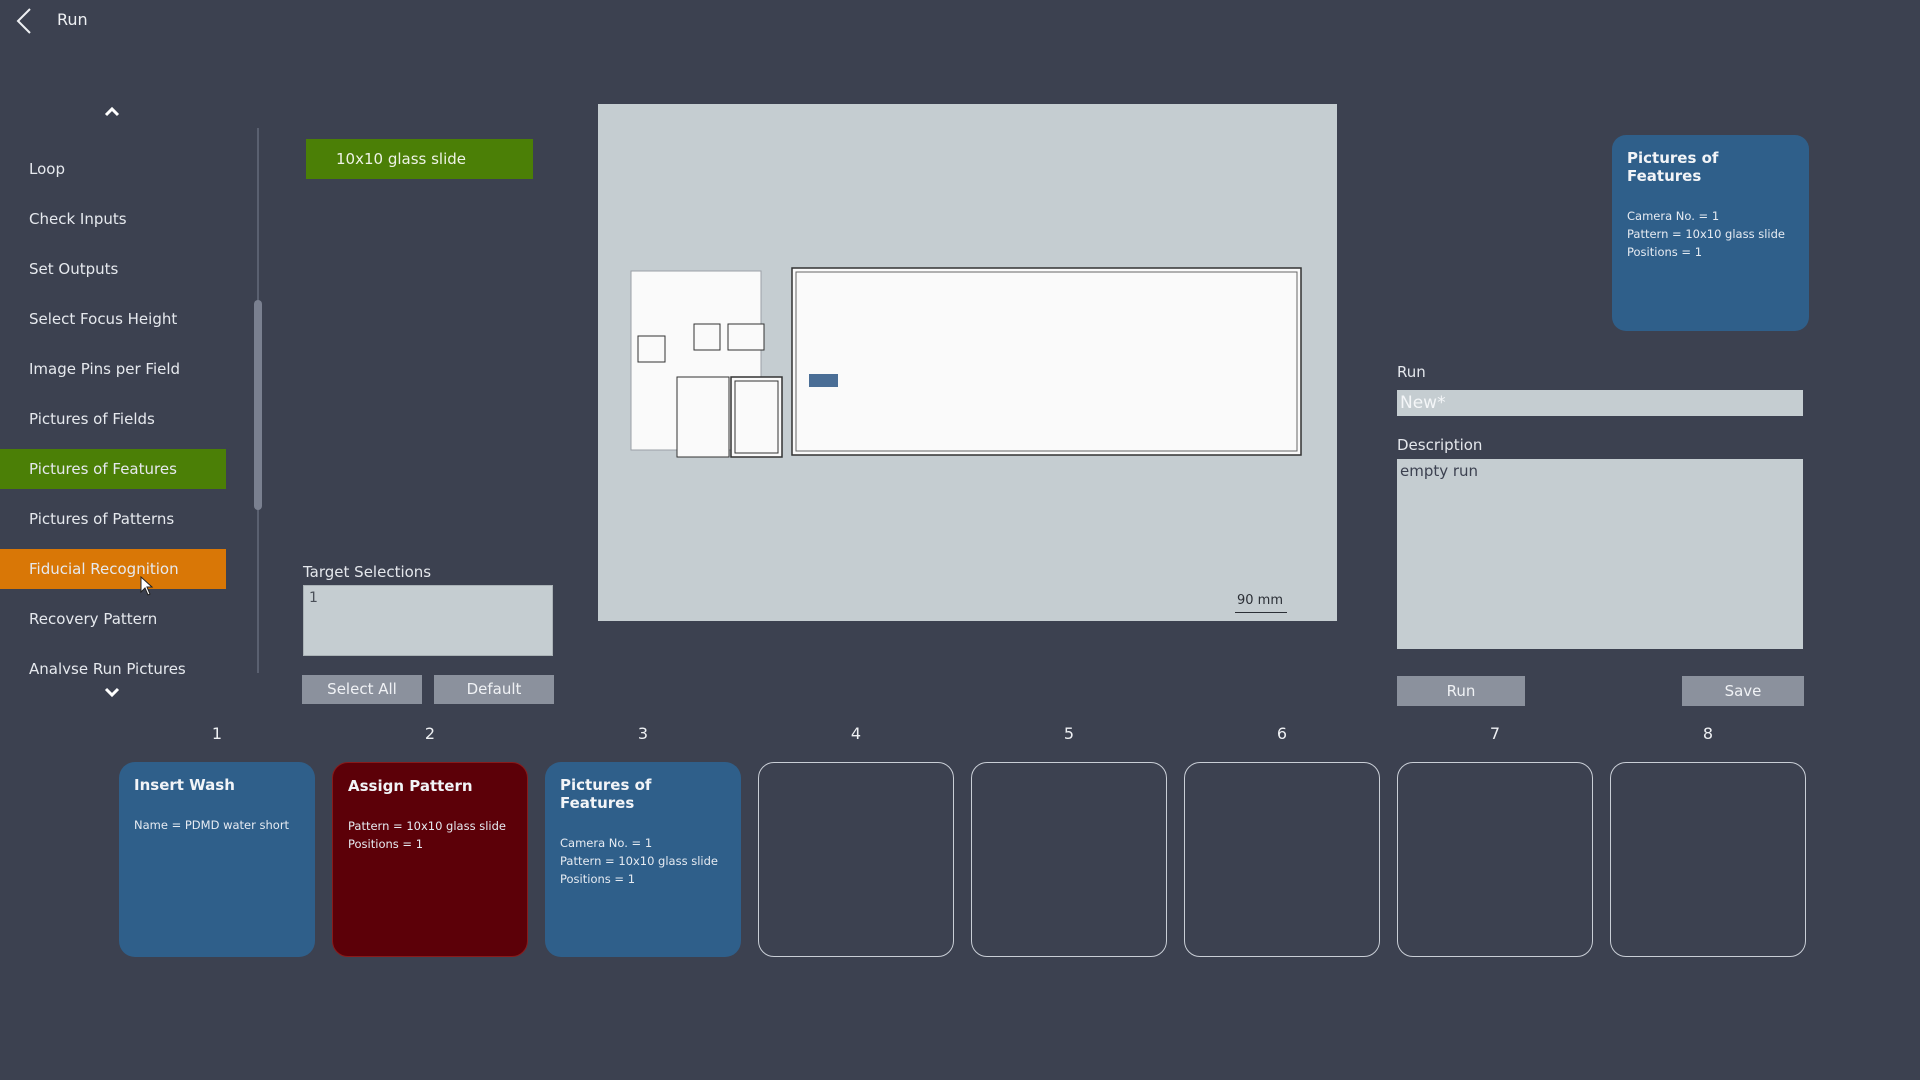 The height and width of the screenshot is (1080, 1920). Describe the element at coordinates (1706, 234) in the screenshot. I see `selected-step-line: Pattern = 10x10 glass slide` at that location.